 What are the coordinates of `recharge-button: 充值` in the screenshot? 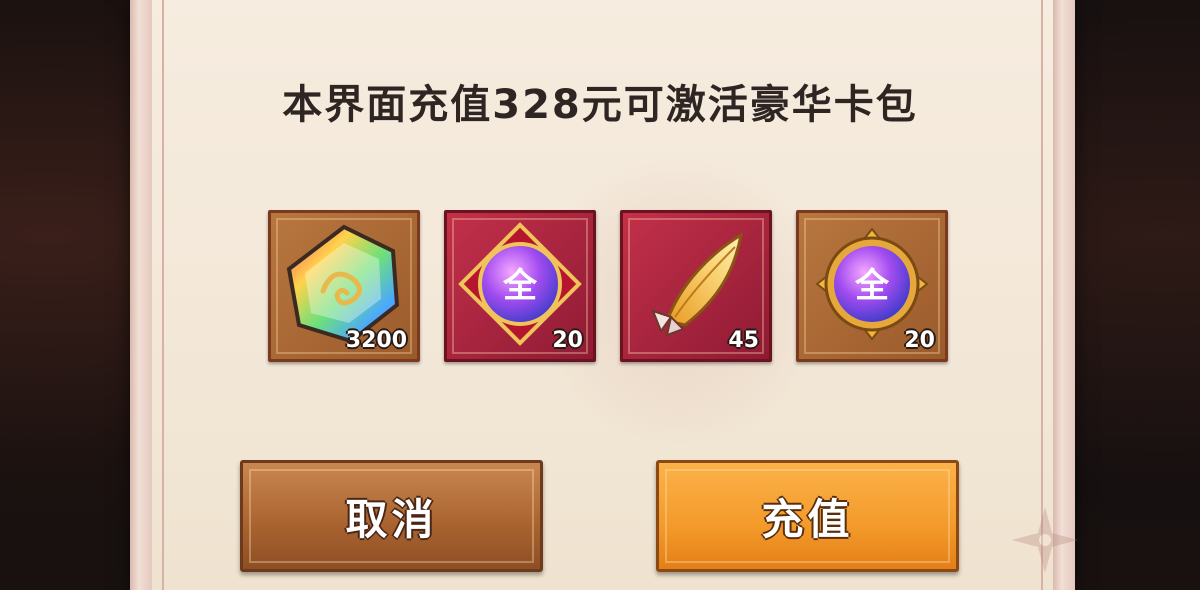 It's located at (807, 516).